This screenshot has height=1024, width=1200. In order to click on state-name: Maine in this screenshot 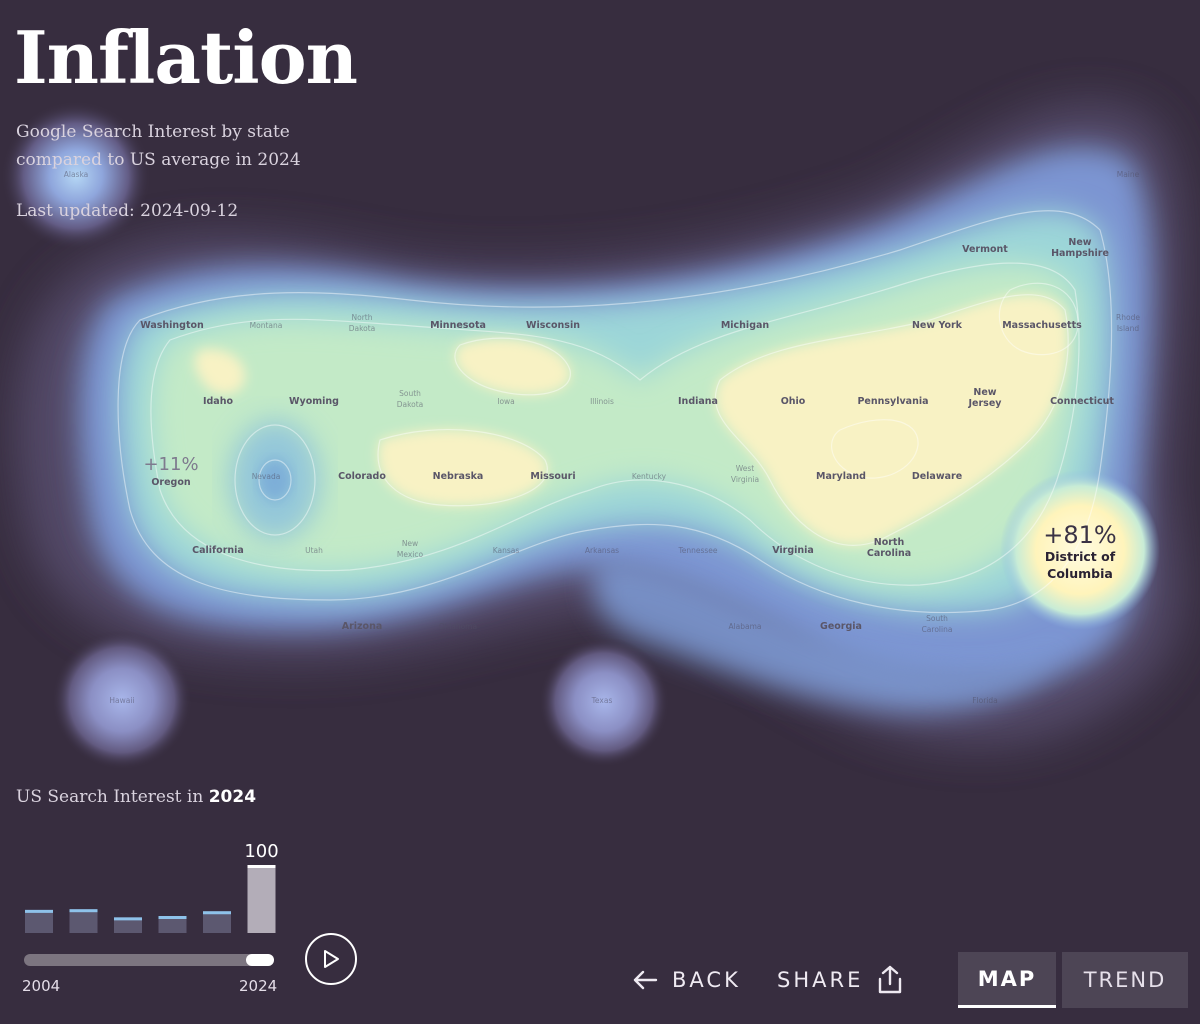, I will do `click(1128, 174)`.